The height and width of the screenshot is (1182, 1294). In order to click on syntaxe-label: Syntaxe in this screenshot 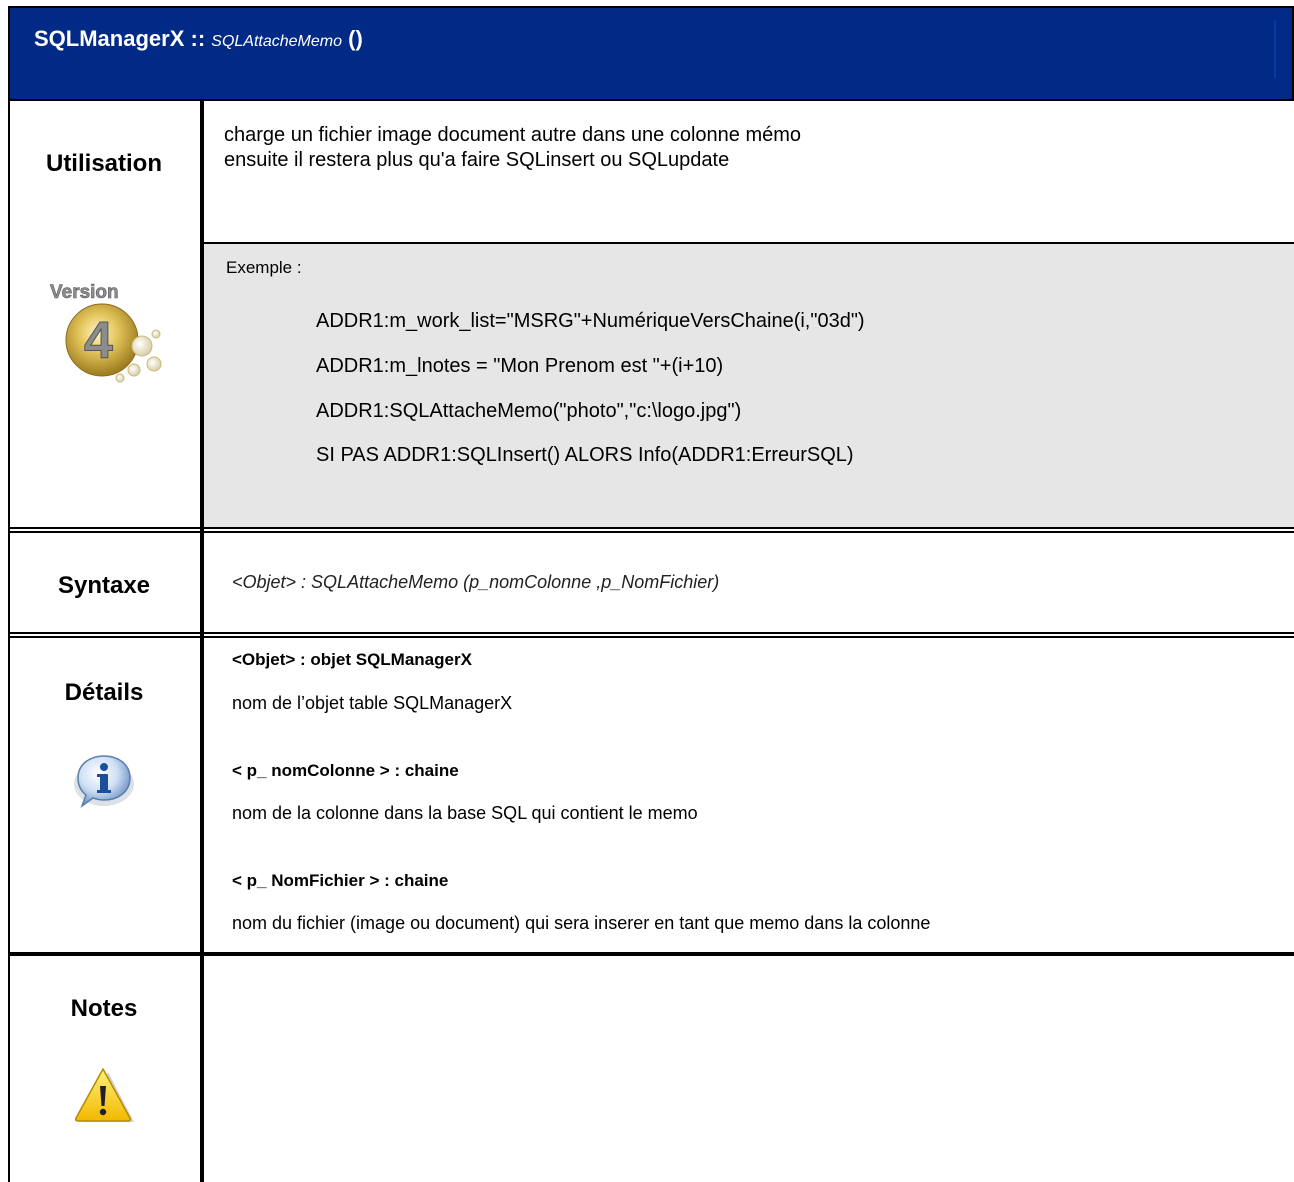, I will do `click(104, 585)`.